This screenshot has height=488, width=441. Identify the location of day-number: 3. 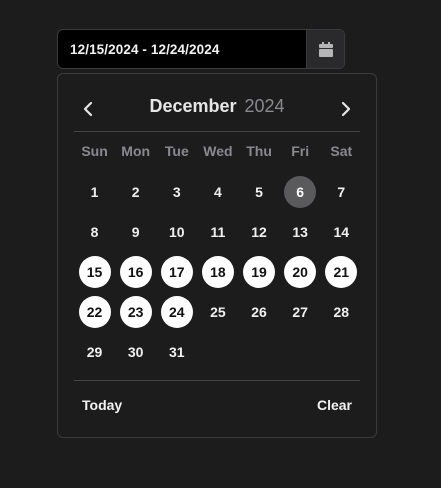
(176, 192).